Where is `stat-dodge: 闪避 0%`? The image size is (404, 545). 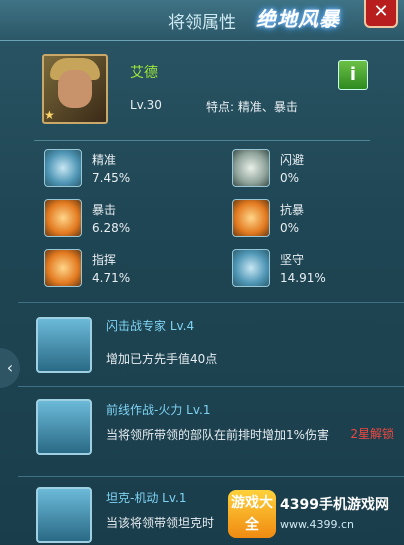
stat-dodge: 闪避 0% is located at coordinates (302, 169).